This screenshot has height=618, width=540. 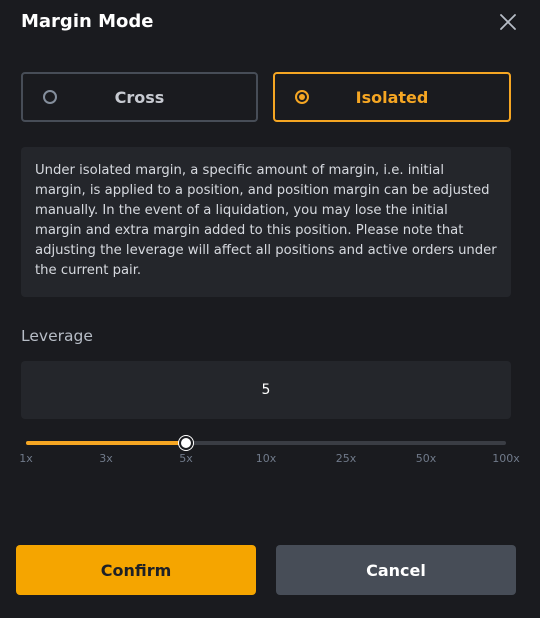 I want to click on leverage-ticks: 1x 3x 5x 10x 25x 50x 100x, so click(x=270, y=459).